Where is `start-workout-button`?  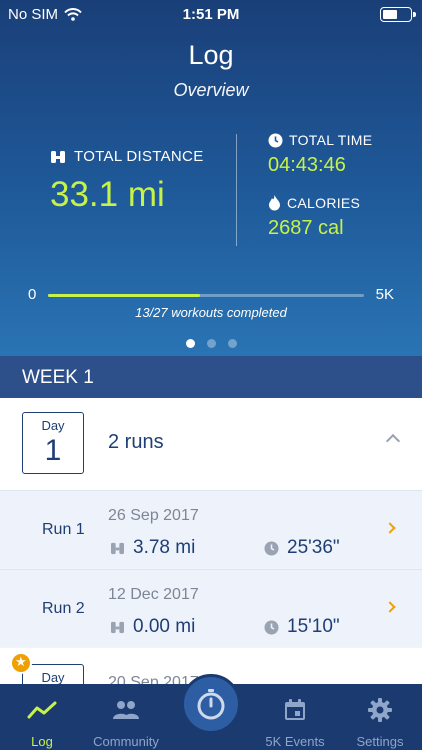 start-workout-button is located at coordinates (211, 704).